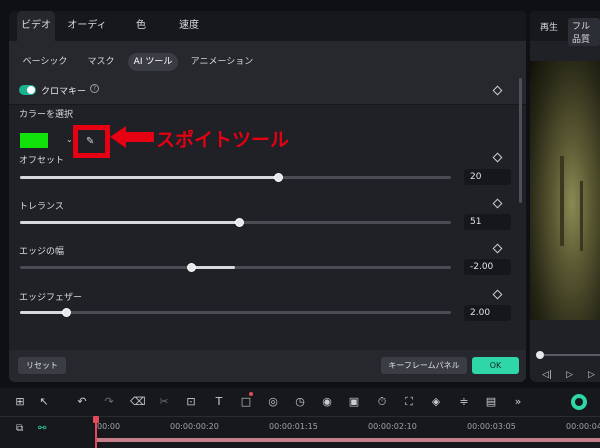  What do you see at coordinates (91, 141) in the screenshot?
I see `eyedropper-highlight-box` at bounding box center [91, 141].